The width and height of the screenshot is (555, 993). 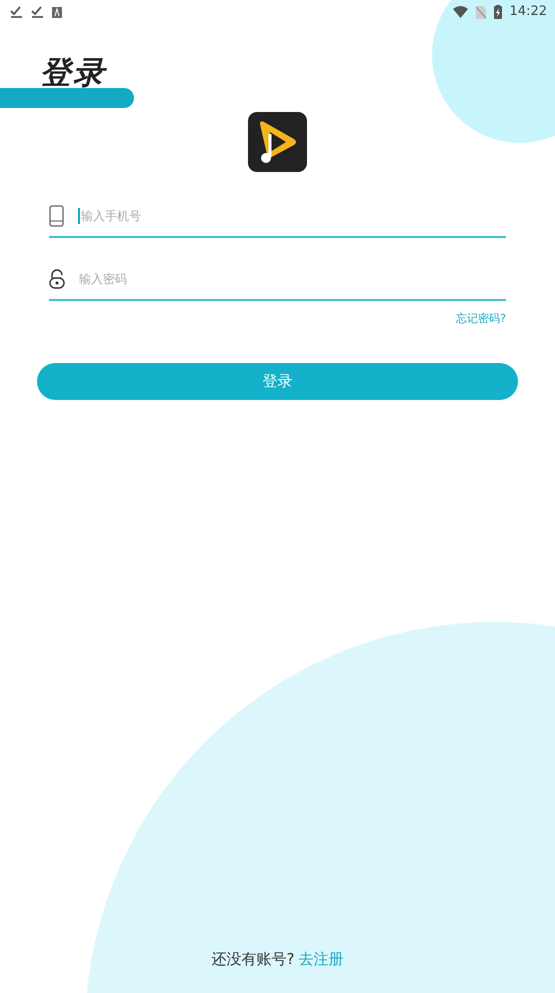 What do you see at coordinates (253, 959) in the screenshot?
I see `no-account-text: 还没有账号?` at bounding box center [253, 959].